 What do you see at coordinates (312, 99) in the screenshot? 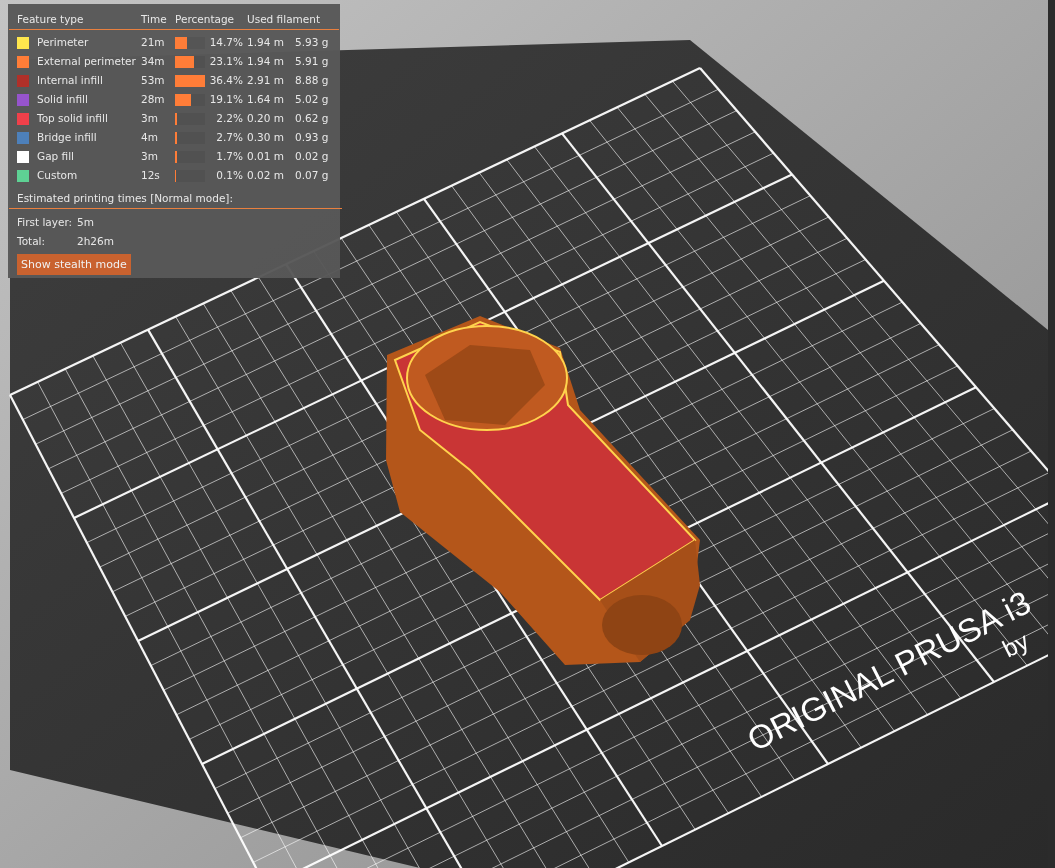
I see `filament-weight: 5.02 g` at bounding box center [312, 99].